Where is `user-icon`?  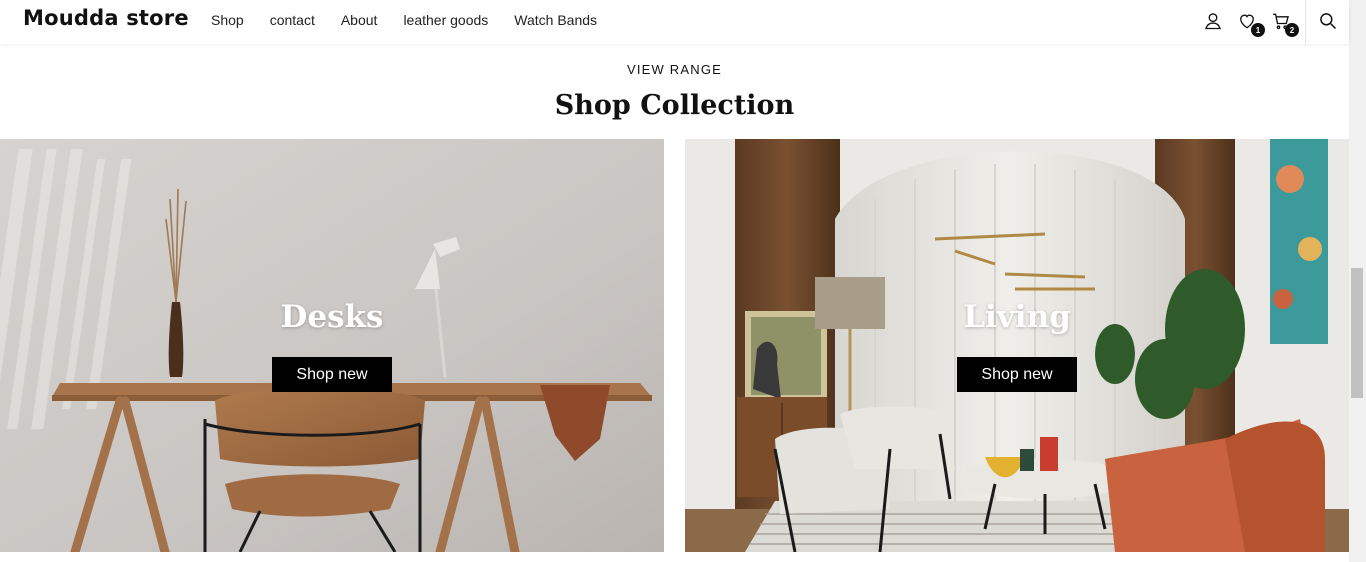 user-icon is located at coordinates (1213, 21).